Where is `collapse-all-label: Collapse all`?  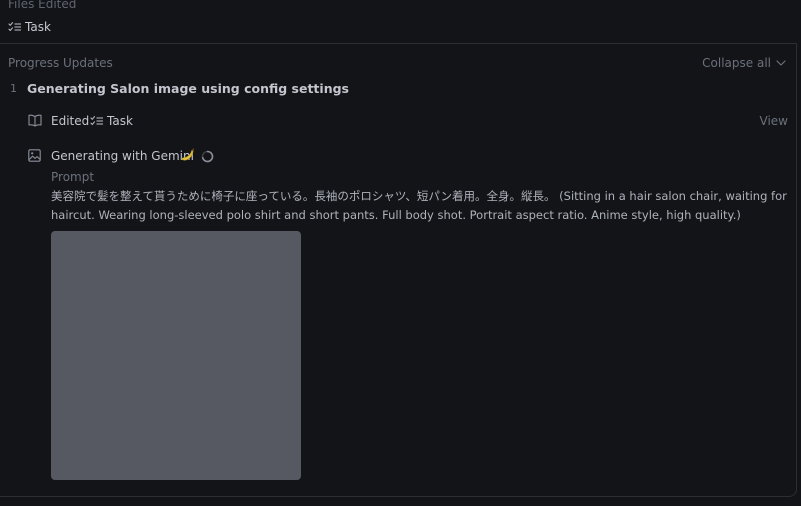 collapse-all-label: Collapse all is located at coordinates (736, 63).